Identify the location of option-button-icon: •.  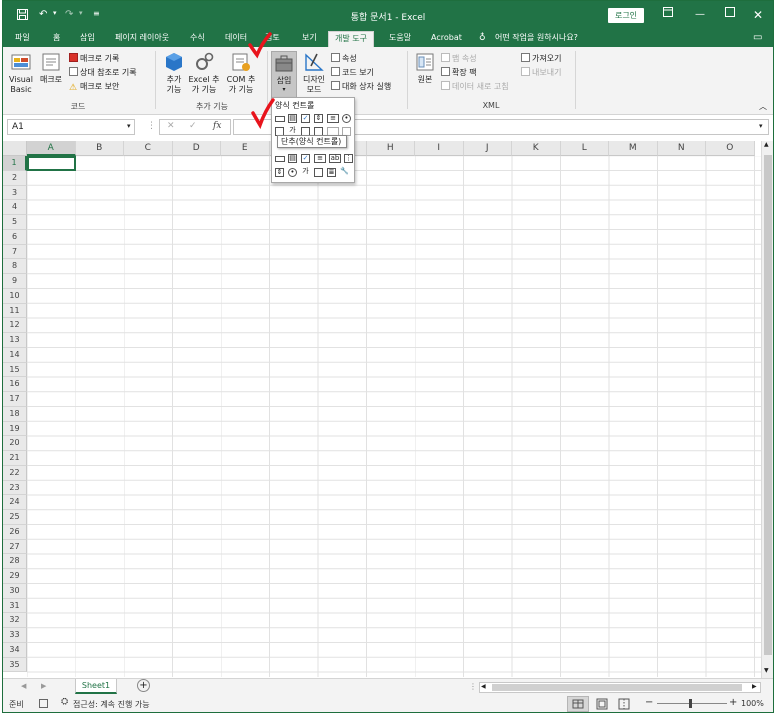
(346, 118).